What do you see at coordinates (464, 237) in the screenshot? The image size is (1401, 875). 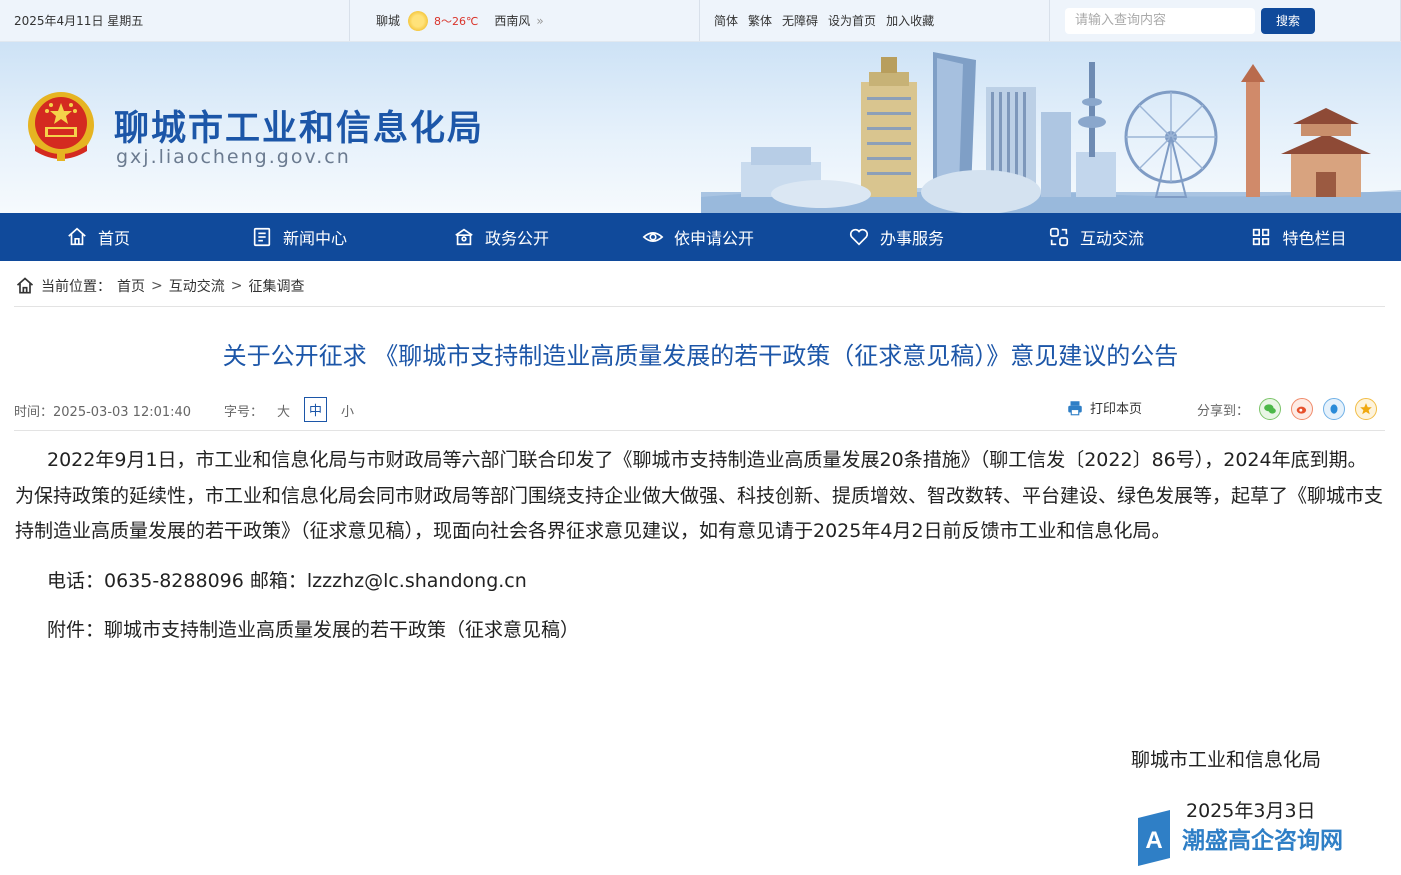 I see `building-icon` at bounding box center [464, 237].